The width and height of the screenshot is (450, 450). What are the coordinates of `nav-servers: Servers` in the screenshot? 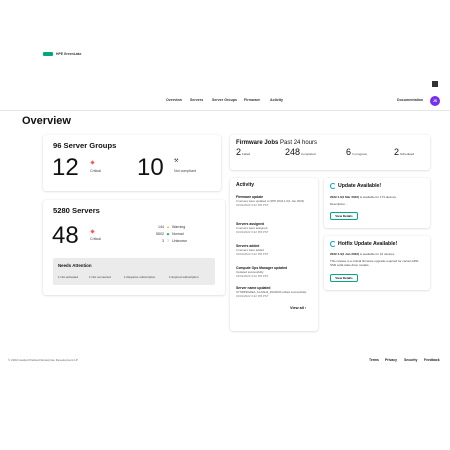 It's located at (196, 100).